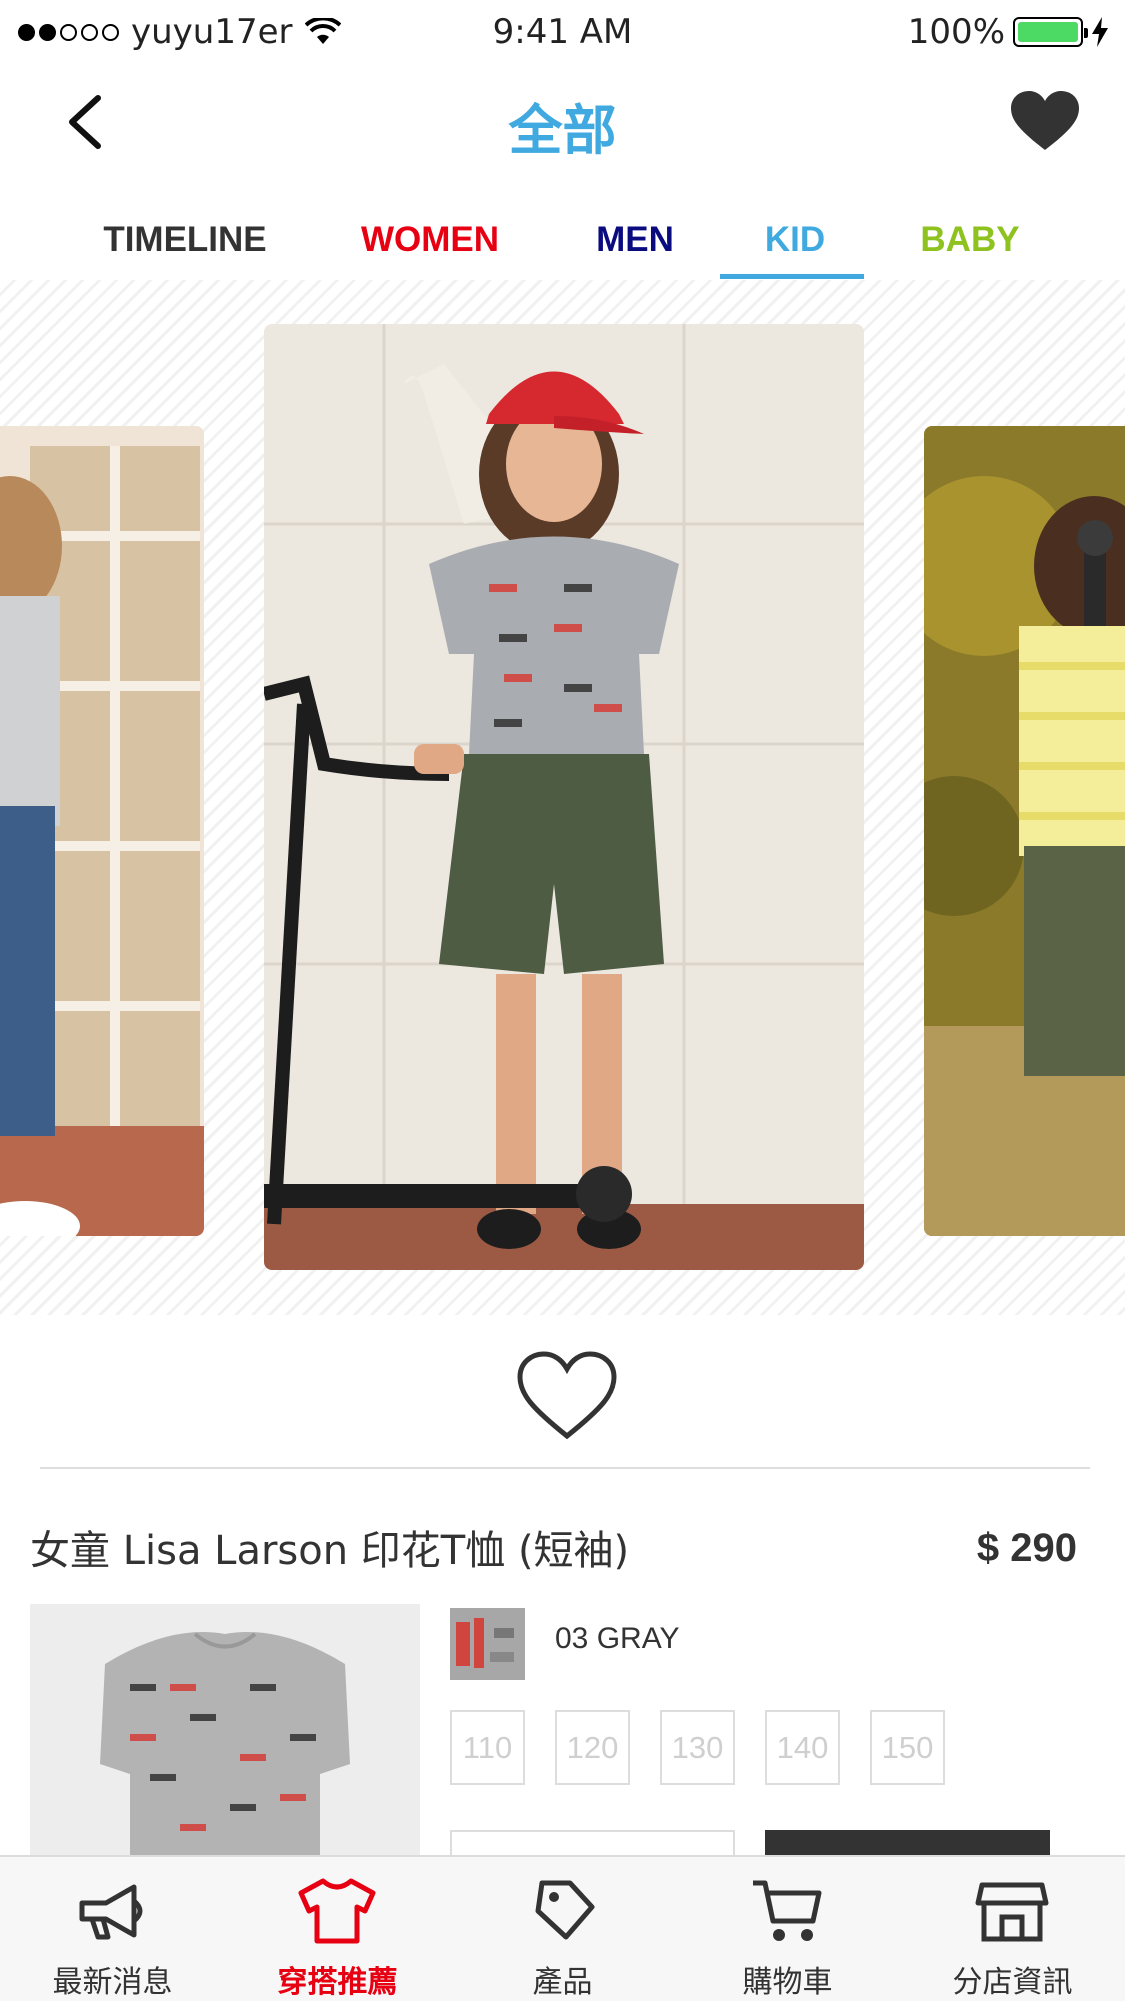 This screenshot has width=1125, height=2001. I want to click on page-title: 全部, so click(562, 130).